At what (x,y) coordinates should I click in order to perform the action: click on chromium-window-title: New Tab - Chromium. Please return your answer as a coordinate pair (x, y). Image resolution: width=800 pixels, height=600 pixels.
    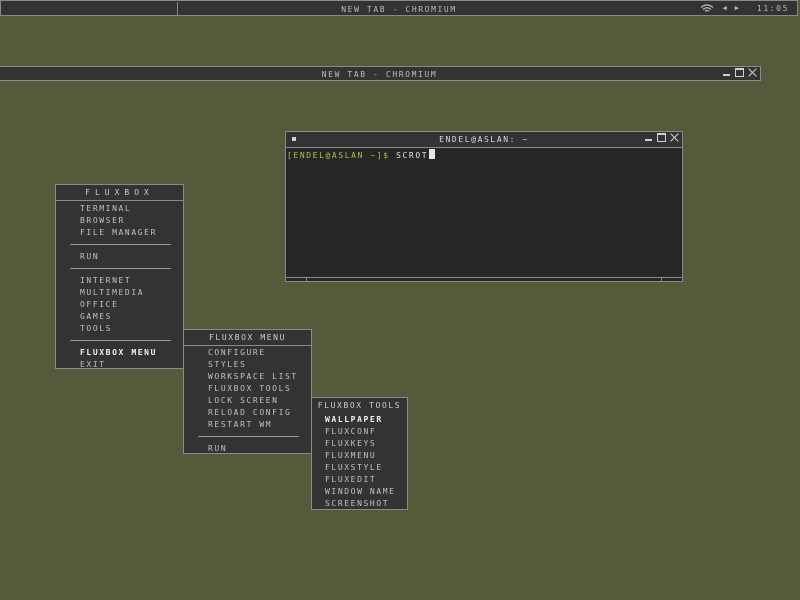
    Looking at the image, I should click on (379, 74).